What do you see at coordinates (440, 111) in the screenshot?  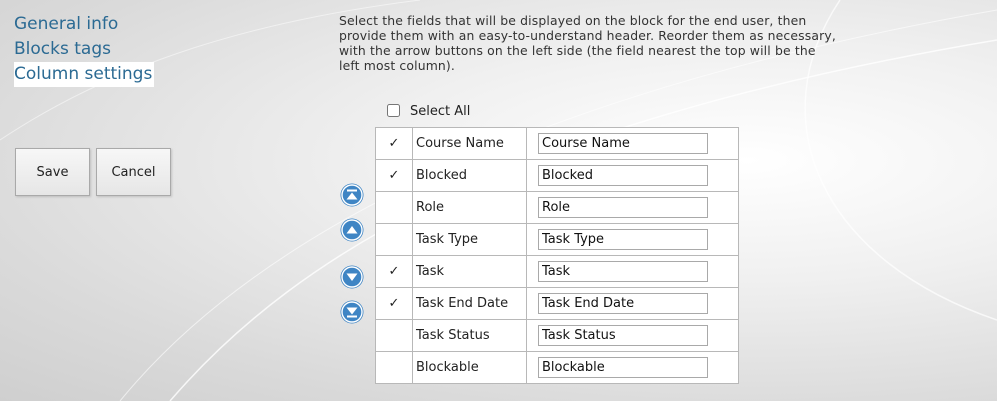 I see `select-all-label: Select All` at bounding box center [440, 111].